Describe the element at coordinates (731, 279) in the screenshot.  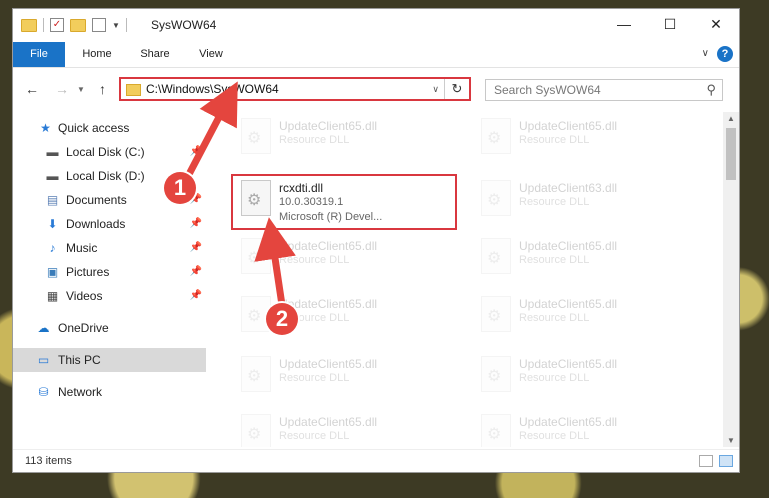
I see `vertical-scrollbar: ▲ ▼` at that location.